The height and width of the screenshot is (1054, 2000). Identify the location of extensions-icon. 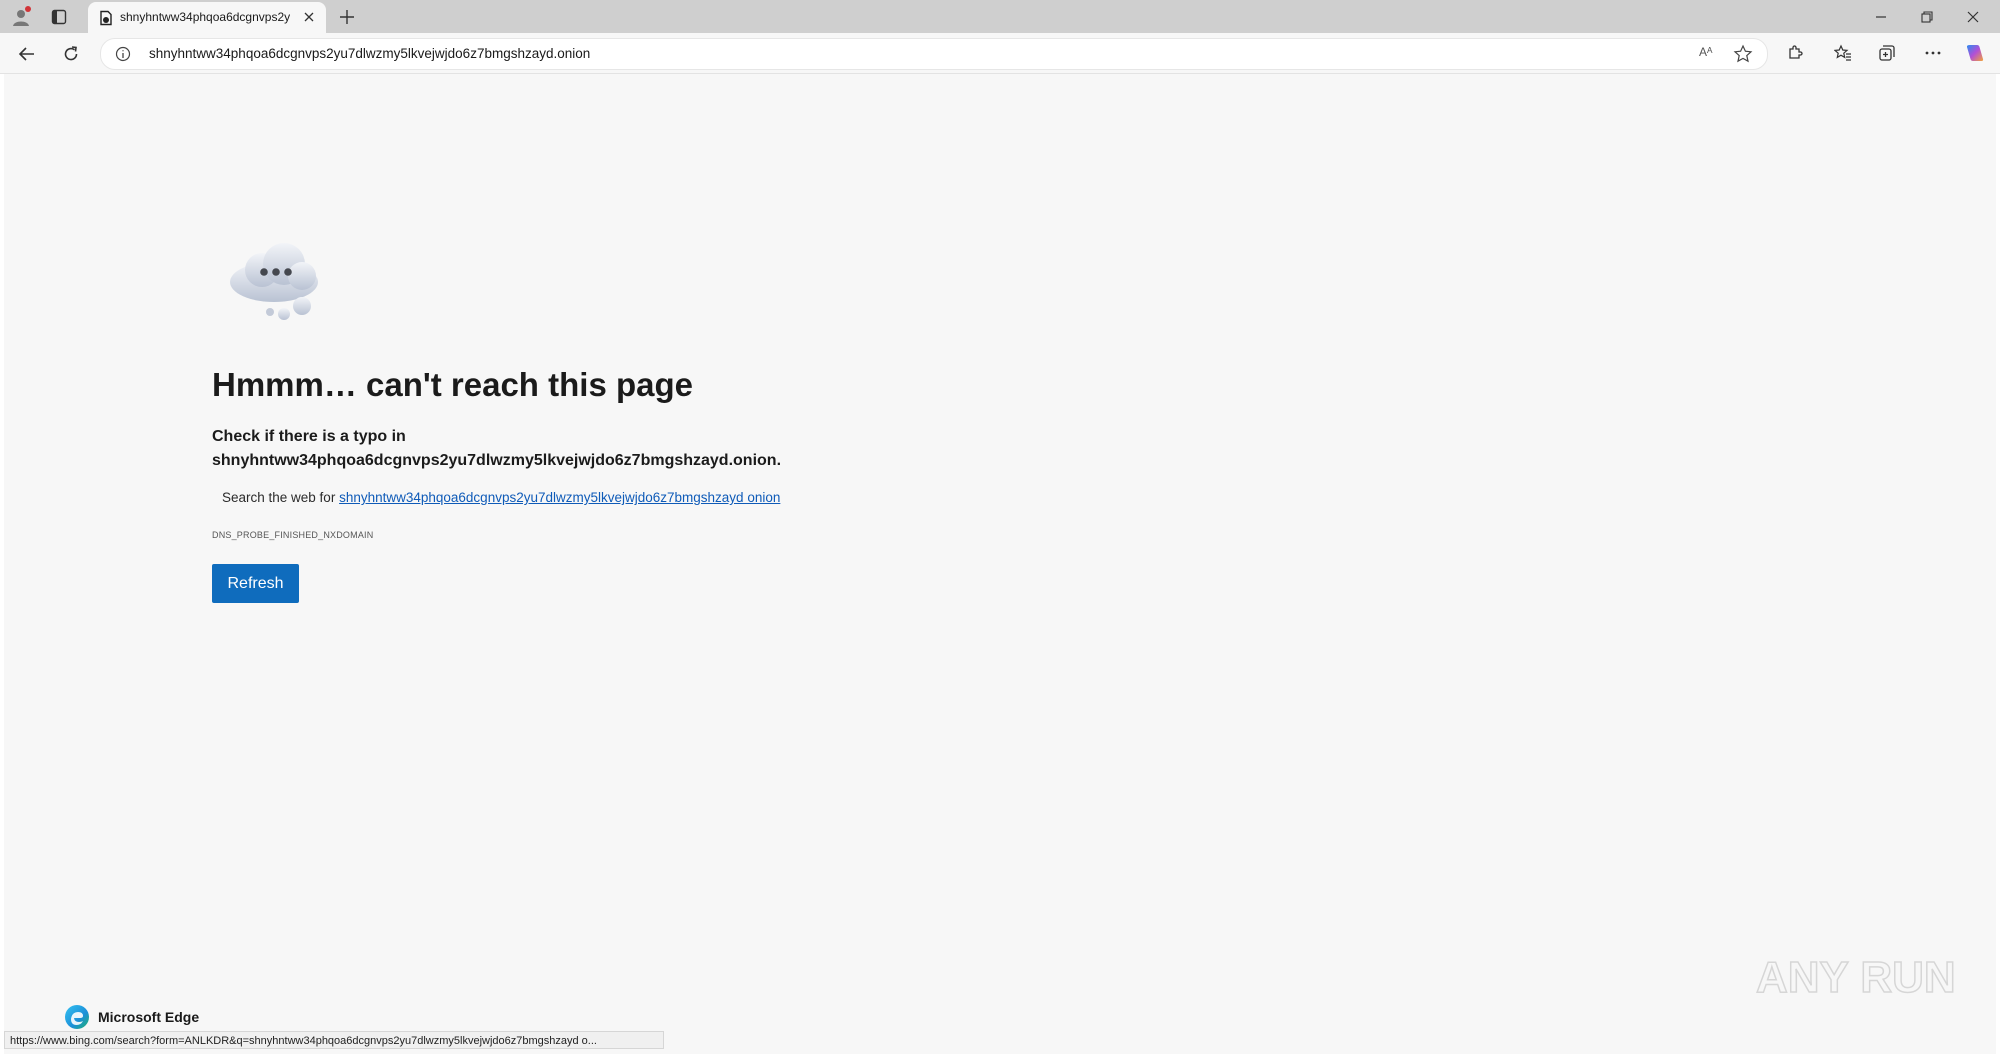
(1795, 53).